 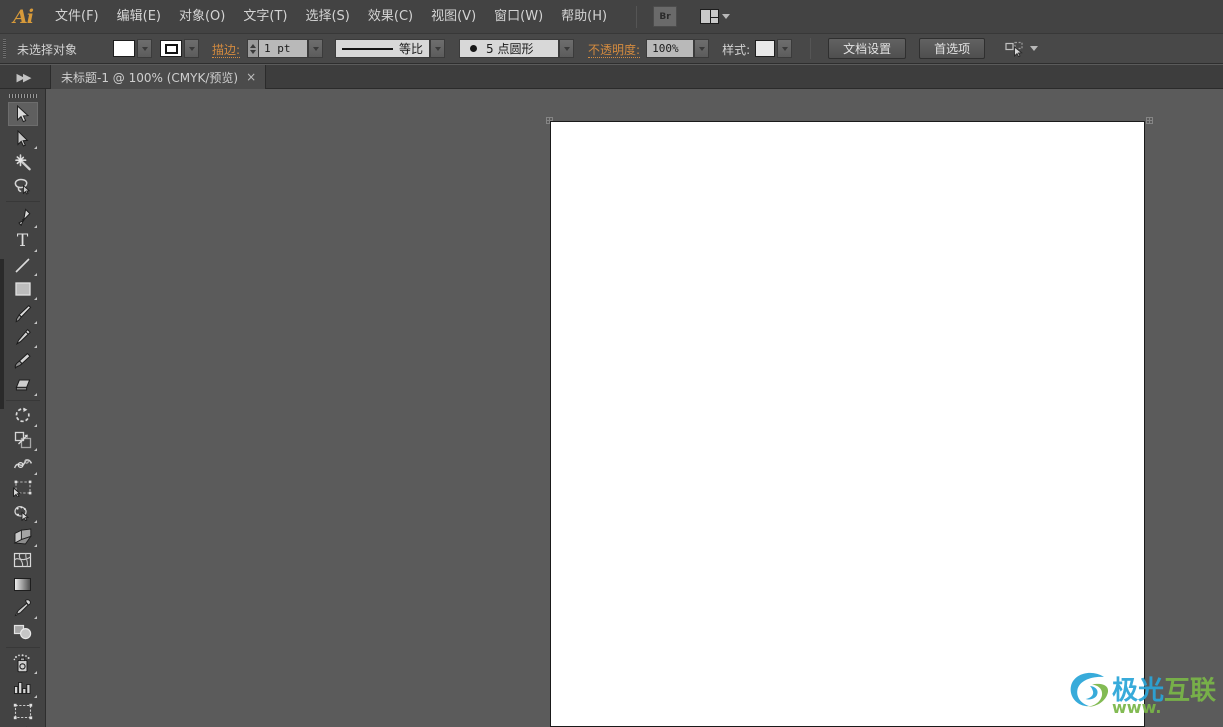 What do you see at coordinates (253, 51) in the screenshot?
I see `stepper-down-icon` at bounding box center [253, 51].